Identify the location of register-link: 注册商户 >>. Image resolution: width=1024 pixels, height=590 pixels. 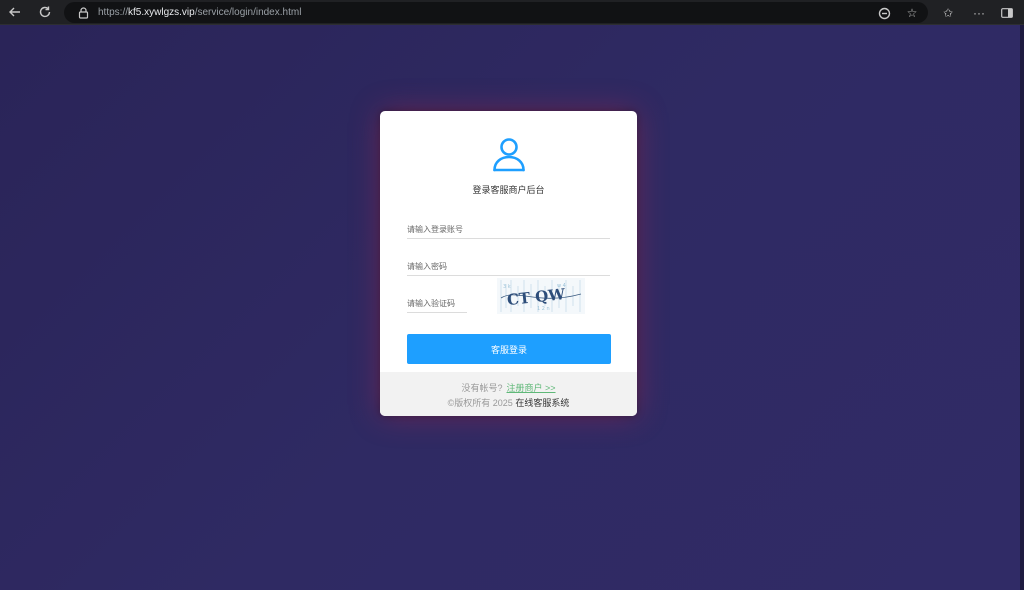
(531, 388).